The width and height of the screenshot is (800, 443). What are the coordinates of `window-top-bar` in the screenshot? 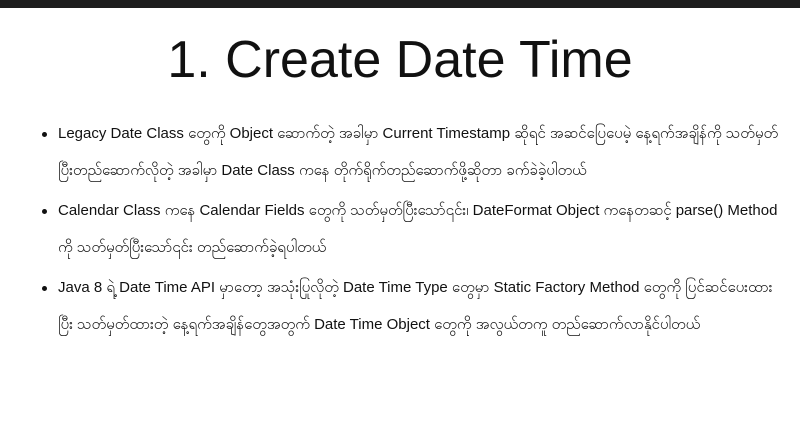 It's located at (400, 4).